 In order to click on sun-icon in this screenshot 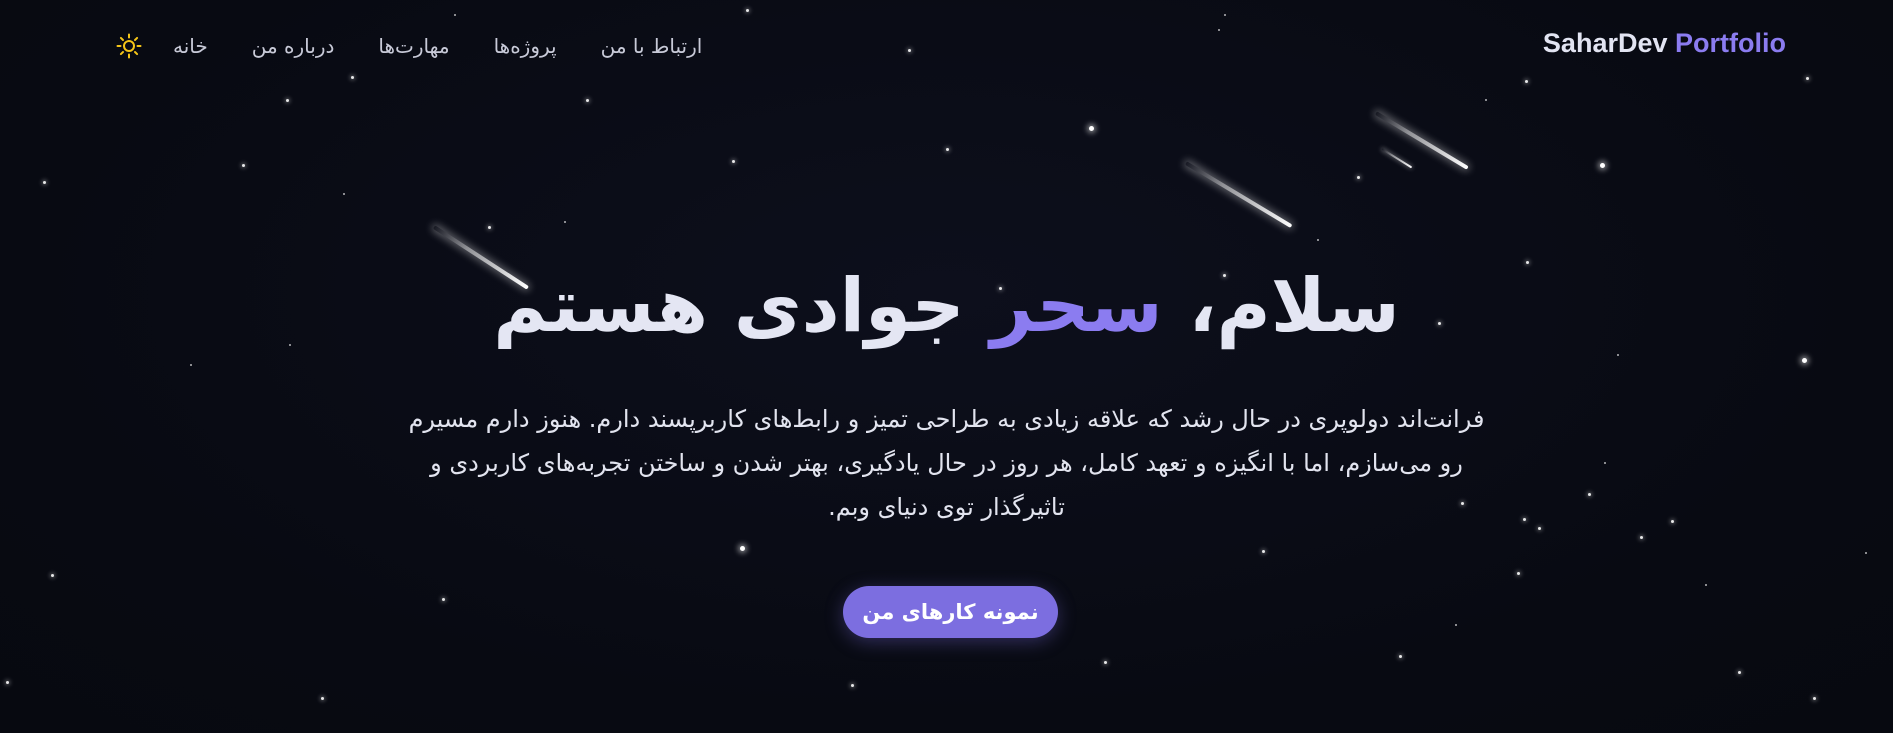, I will do `click(129, 46)`.